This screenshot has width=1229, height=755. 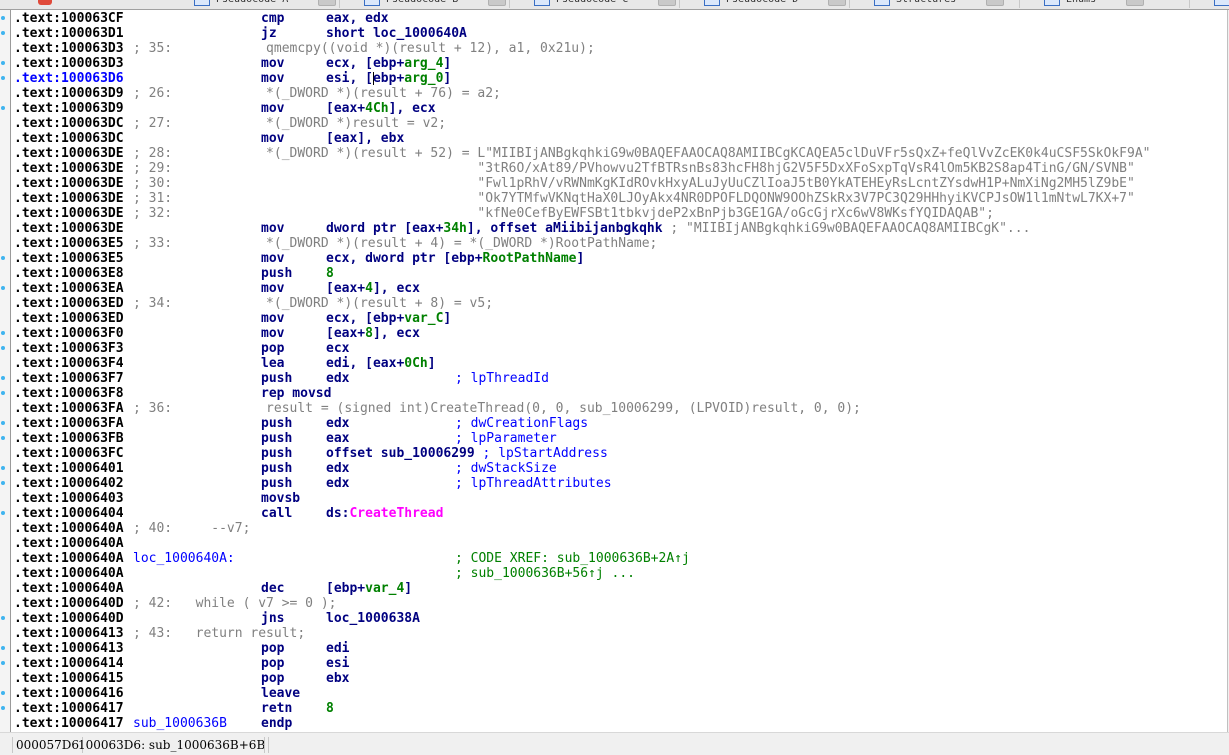 I want to click on operand-token: eax, so click(x=337, y=438).